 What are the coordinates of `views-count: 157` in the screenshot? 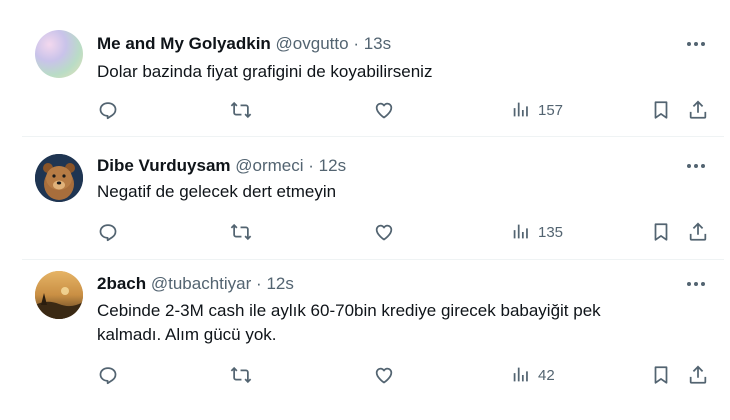 It's located at (551, 110).